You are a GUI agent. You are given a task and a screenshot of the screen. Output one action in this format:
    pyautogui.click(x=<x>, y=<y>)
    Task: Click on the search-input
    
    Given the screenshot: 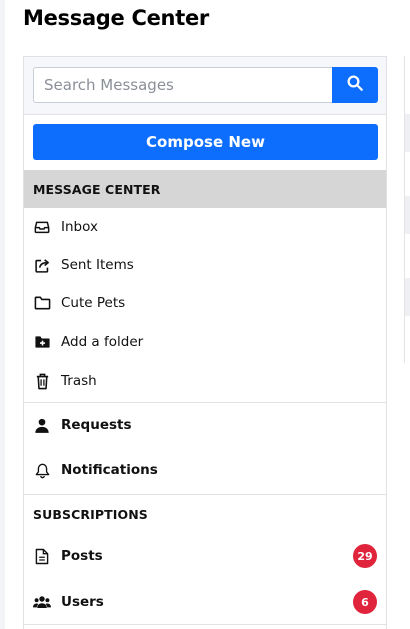 What is the action you would take?
    pyautogui.click(x=182, y=85)
    